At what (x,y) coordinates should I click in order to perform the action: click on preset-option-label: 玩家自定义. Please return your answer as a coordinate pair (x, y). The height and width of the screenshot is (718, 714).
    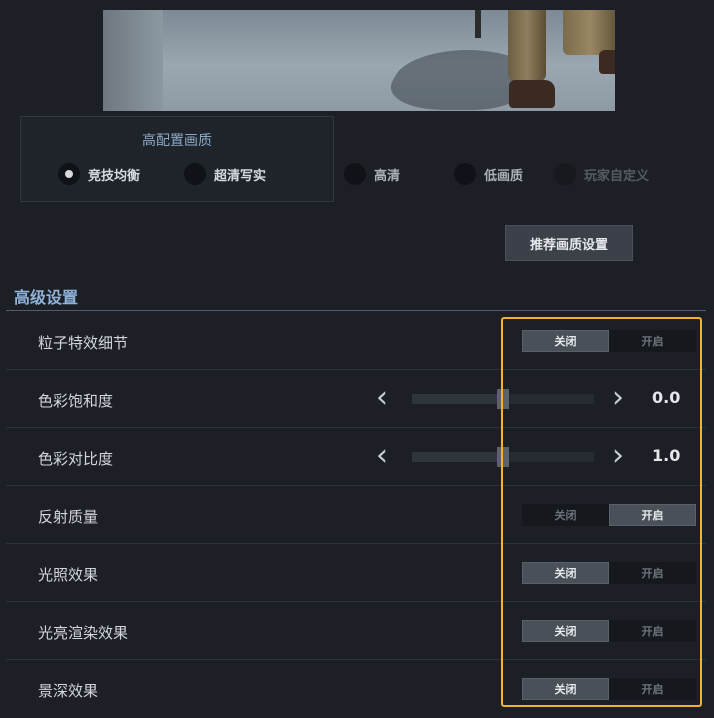
    Looking at the image, I should click on (617, 176).